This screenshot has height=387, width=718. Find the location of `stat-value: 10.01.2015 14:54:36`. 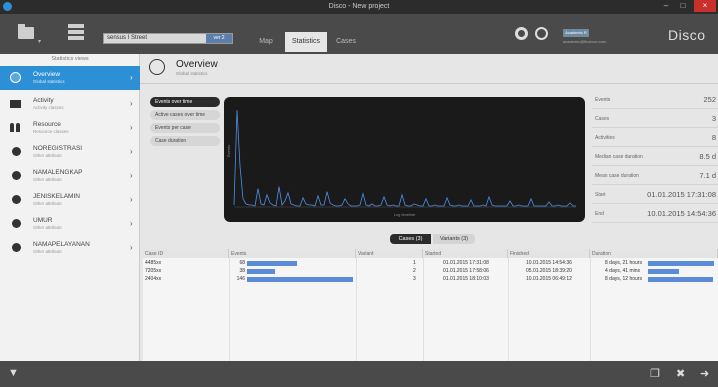

stat-value: 10.01.2015 14:54:36 is located at coordinates (681, 213).